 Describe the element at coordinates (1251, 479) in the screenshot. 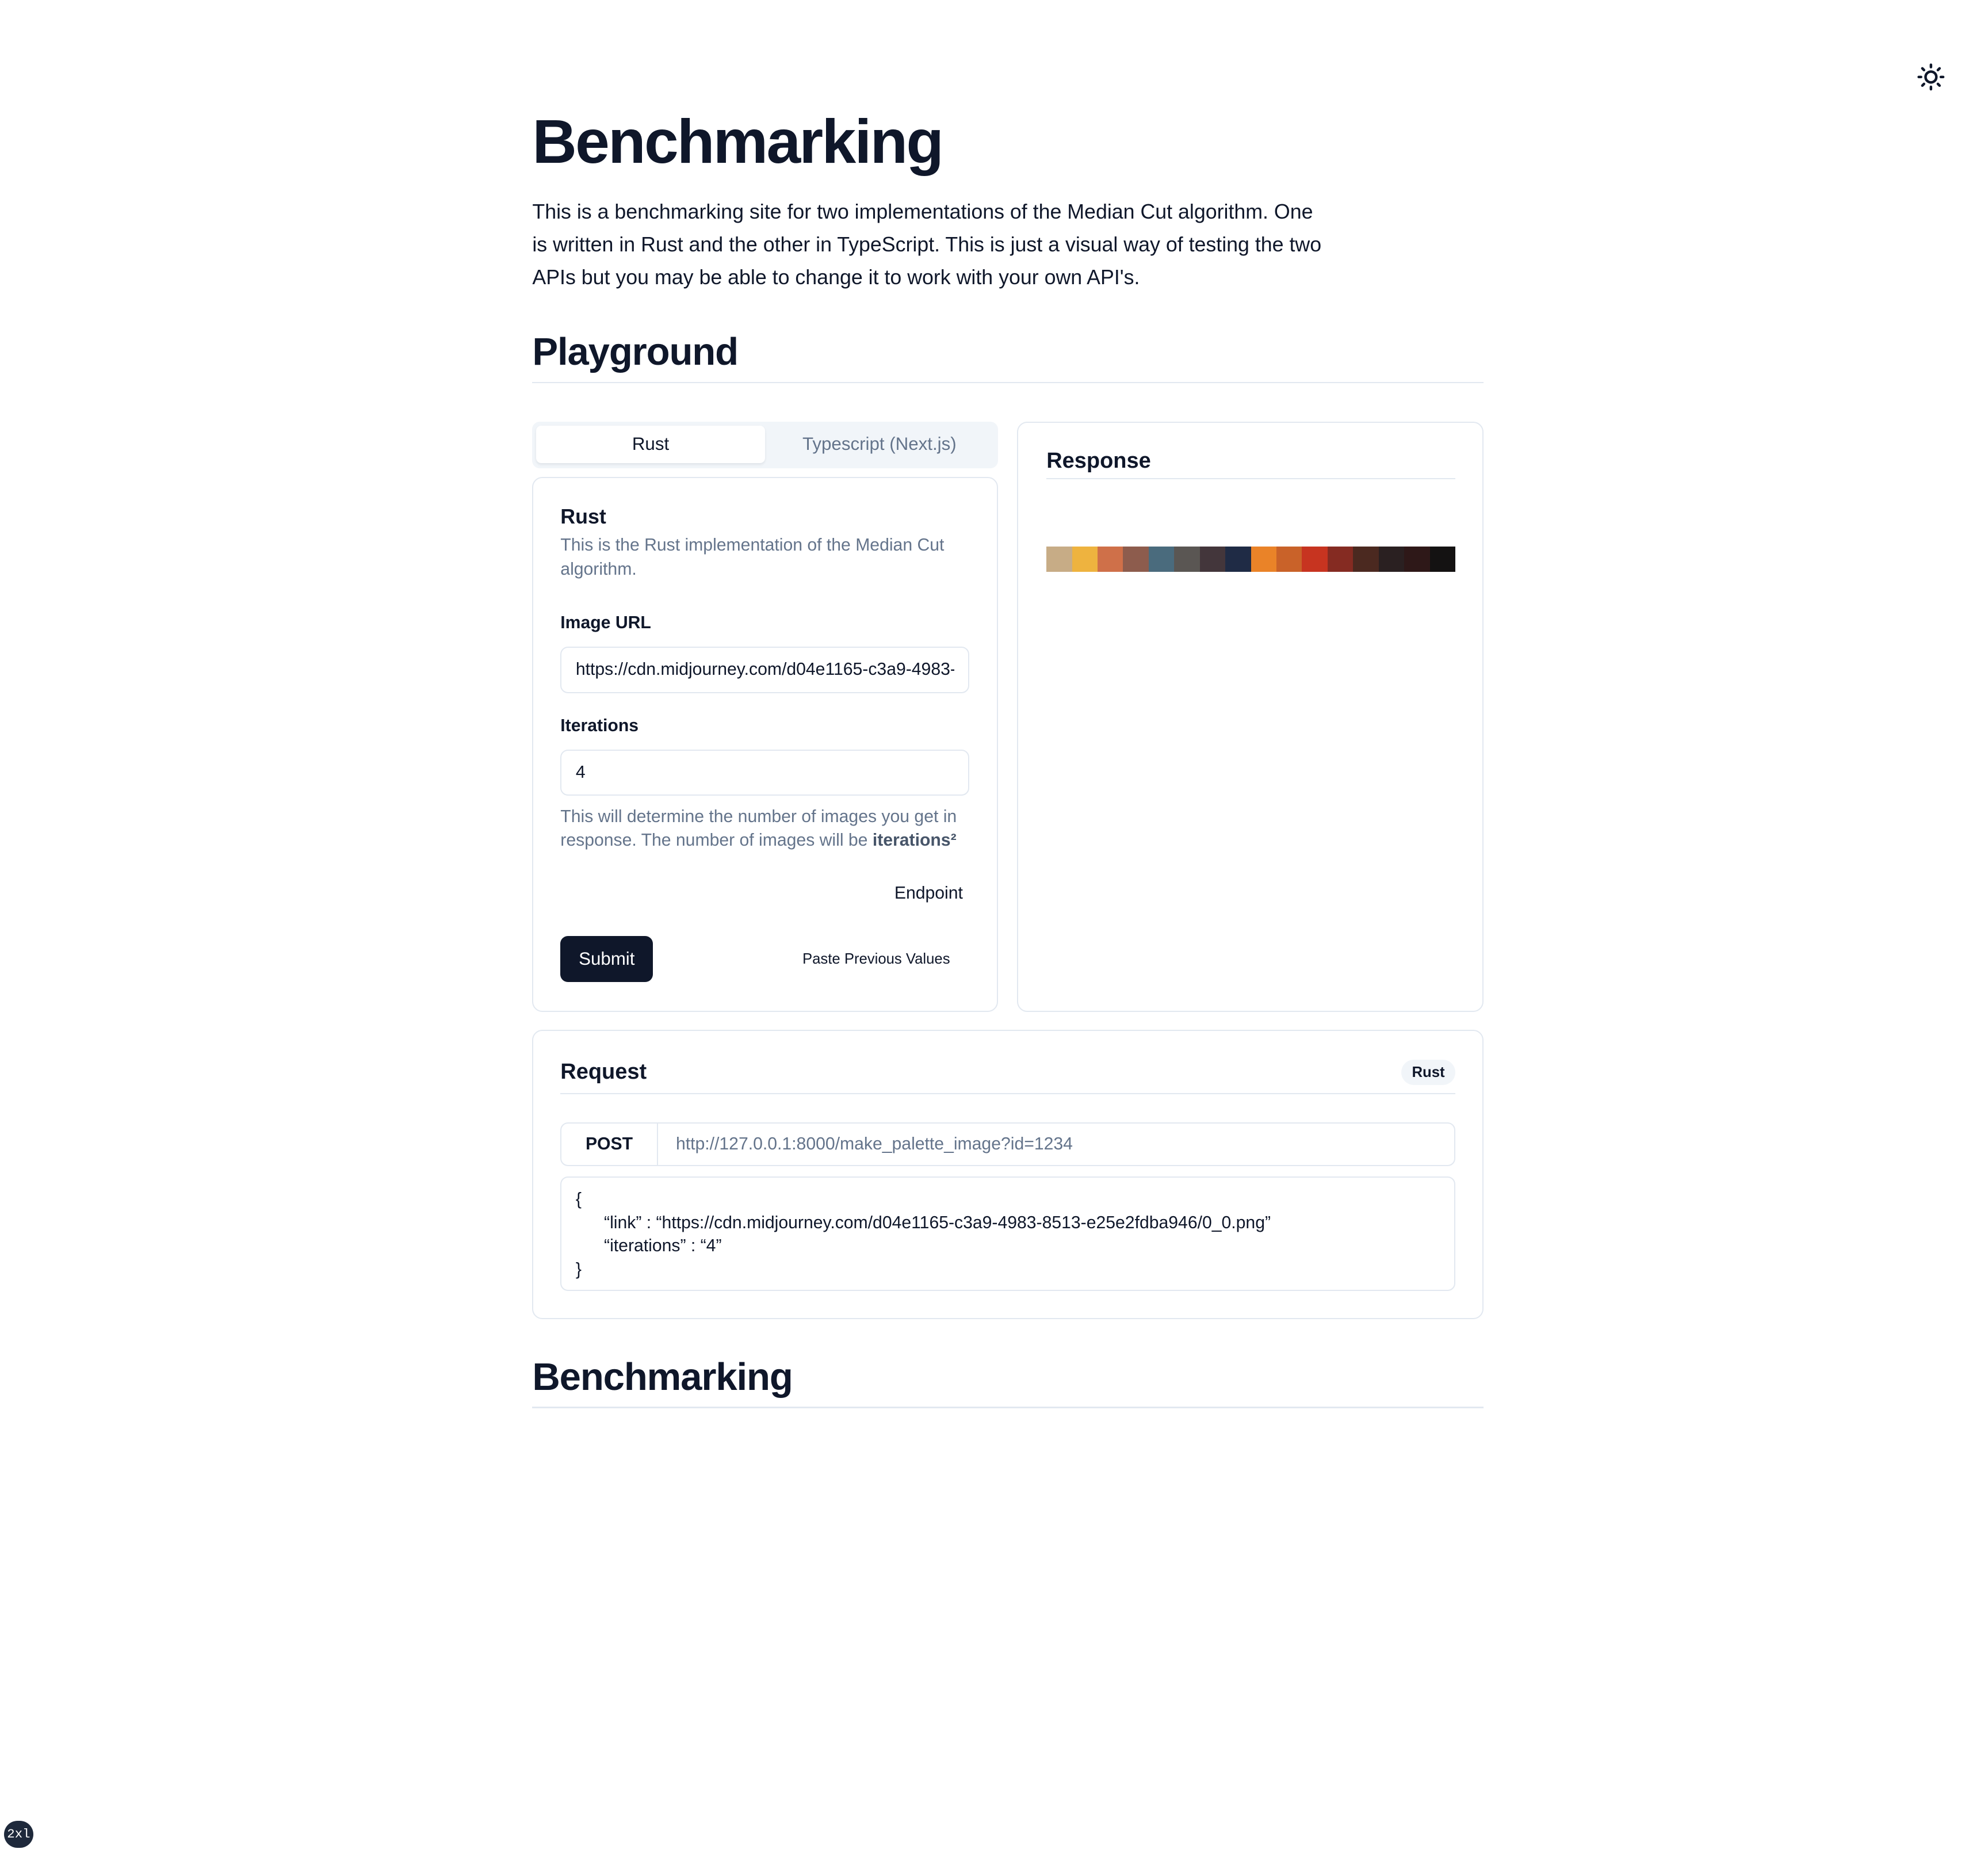

I see `response-title-divider` at that location.